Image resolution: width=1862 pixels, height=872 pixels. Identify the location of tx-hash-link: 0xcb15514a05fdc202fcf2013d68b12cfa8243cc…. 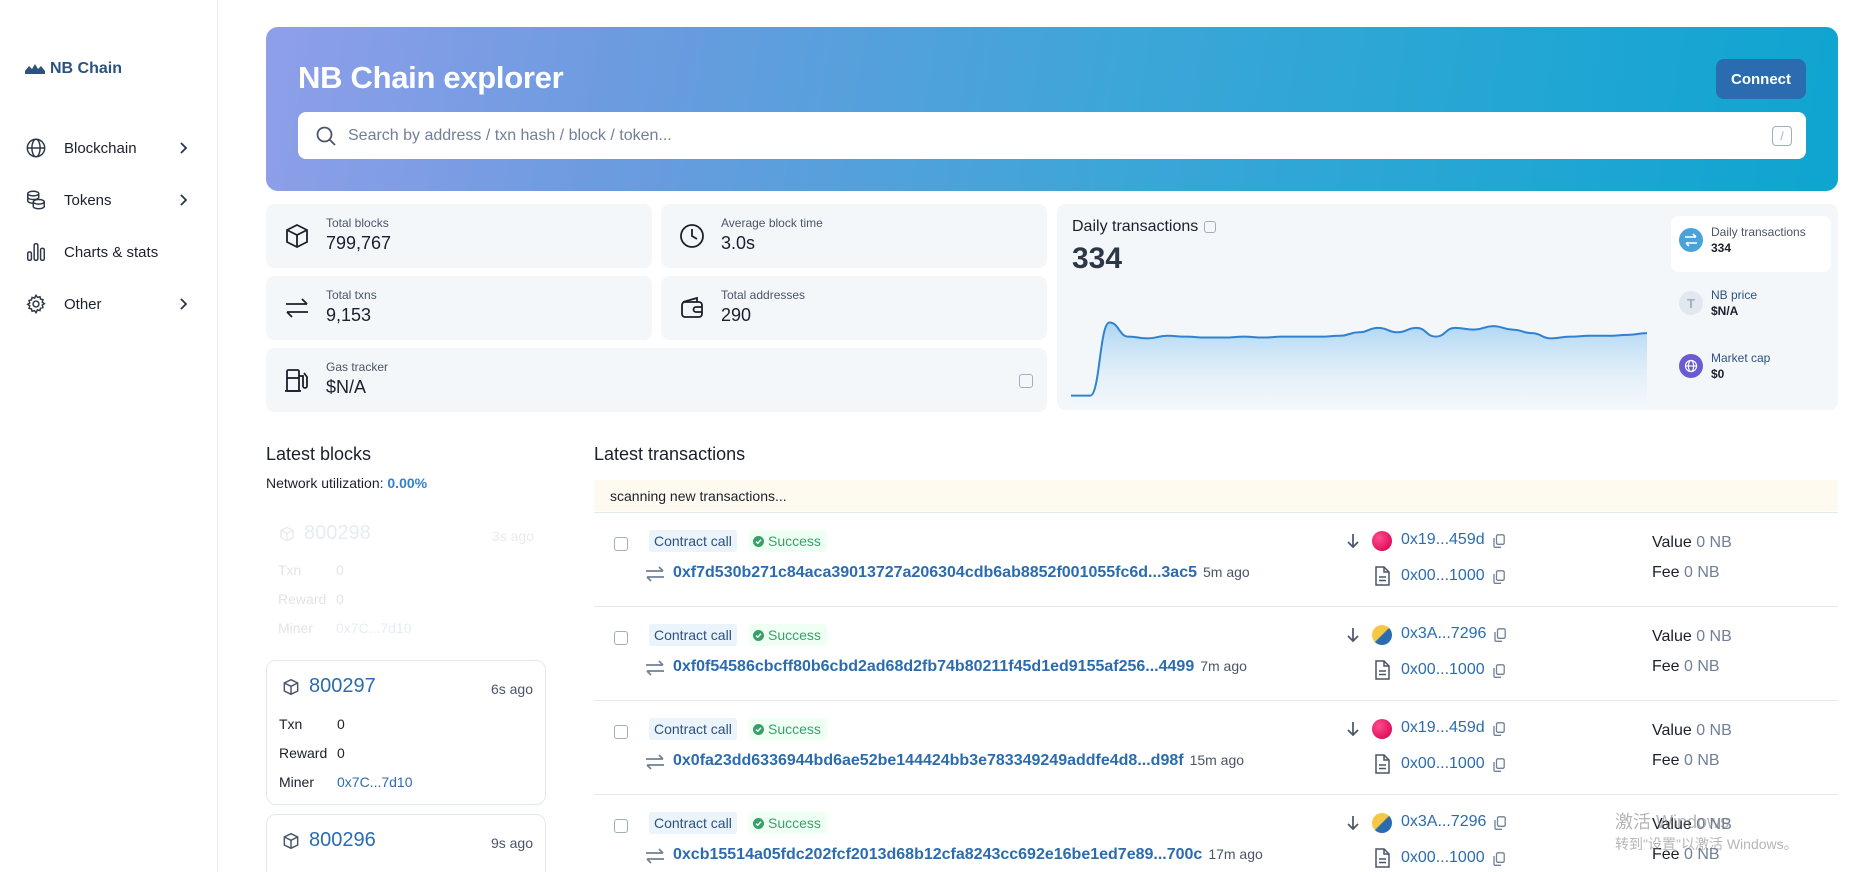
(968, 855).